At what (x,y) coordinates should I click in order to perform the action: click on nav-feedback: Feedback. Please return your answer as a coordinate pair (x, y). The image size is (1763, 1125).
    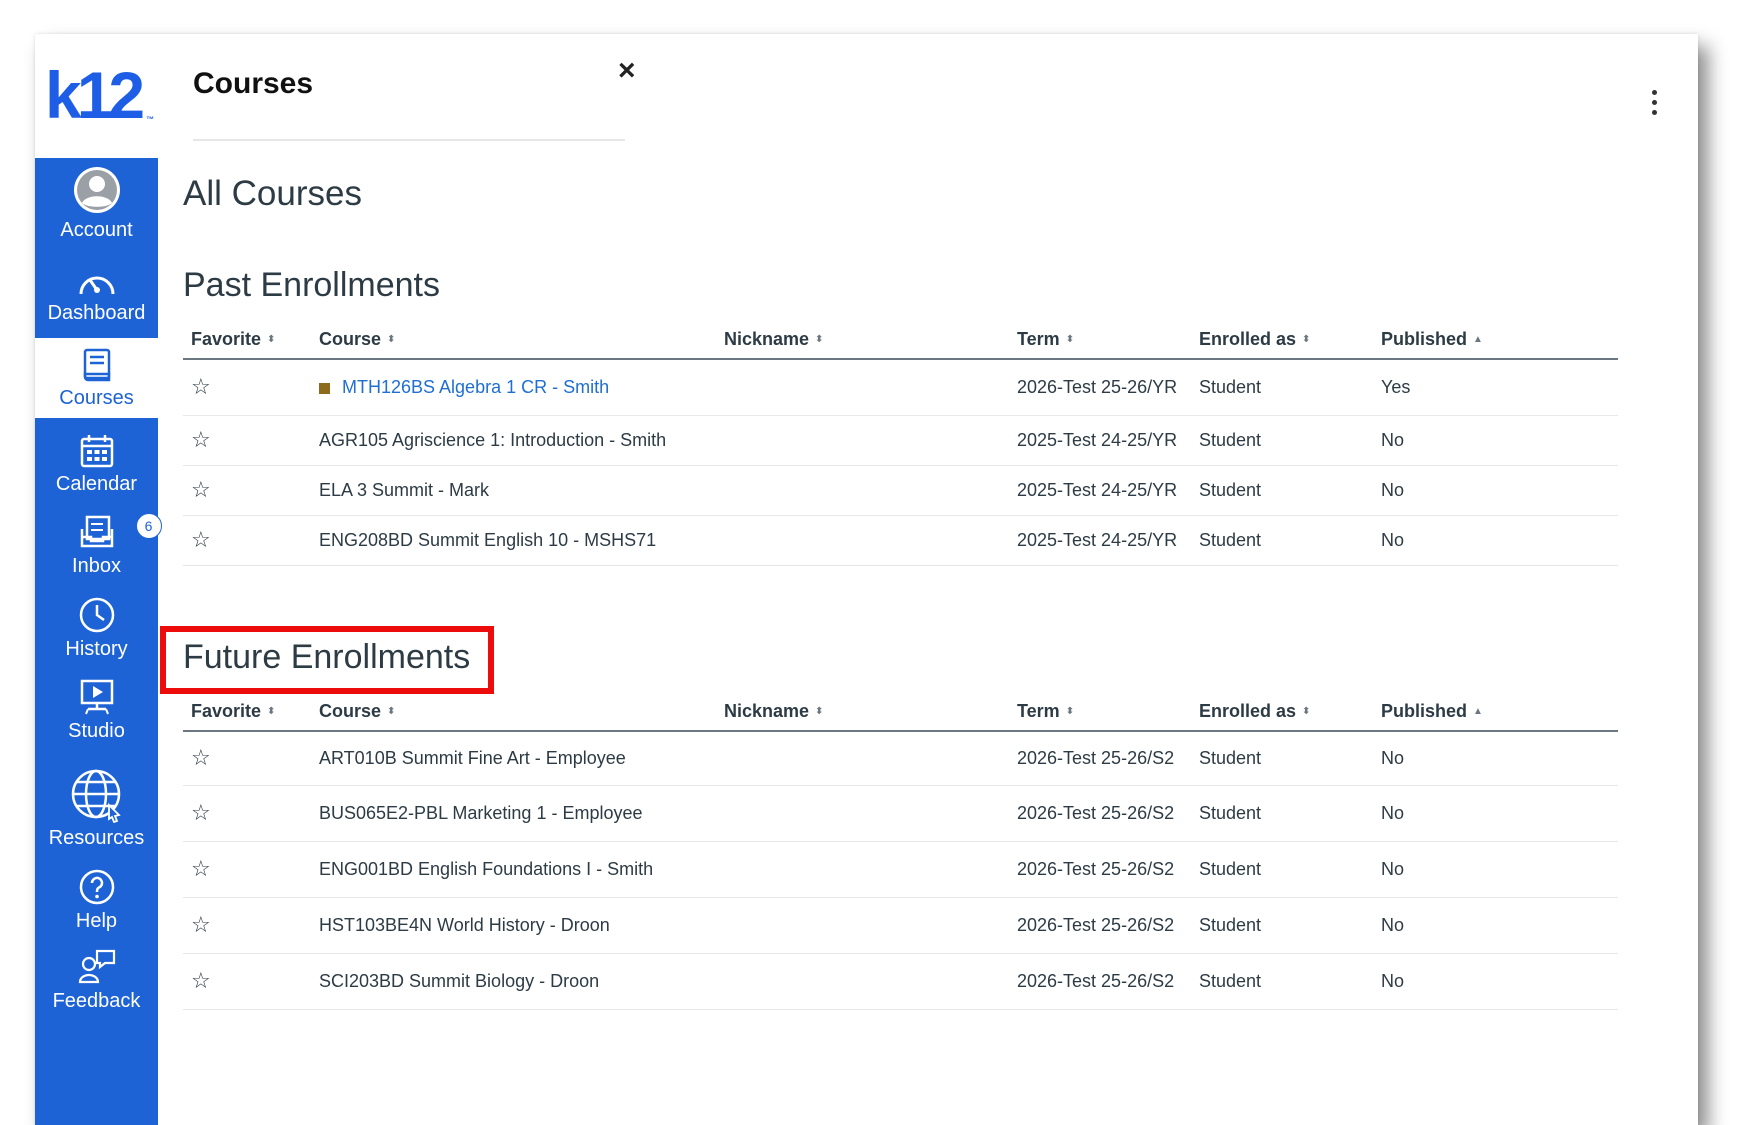
    Looking at the image, I should click on (96, 980).